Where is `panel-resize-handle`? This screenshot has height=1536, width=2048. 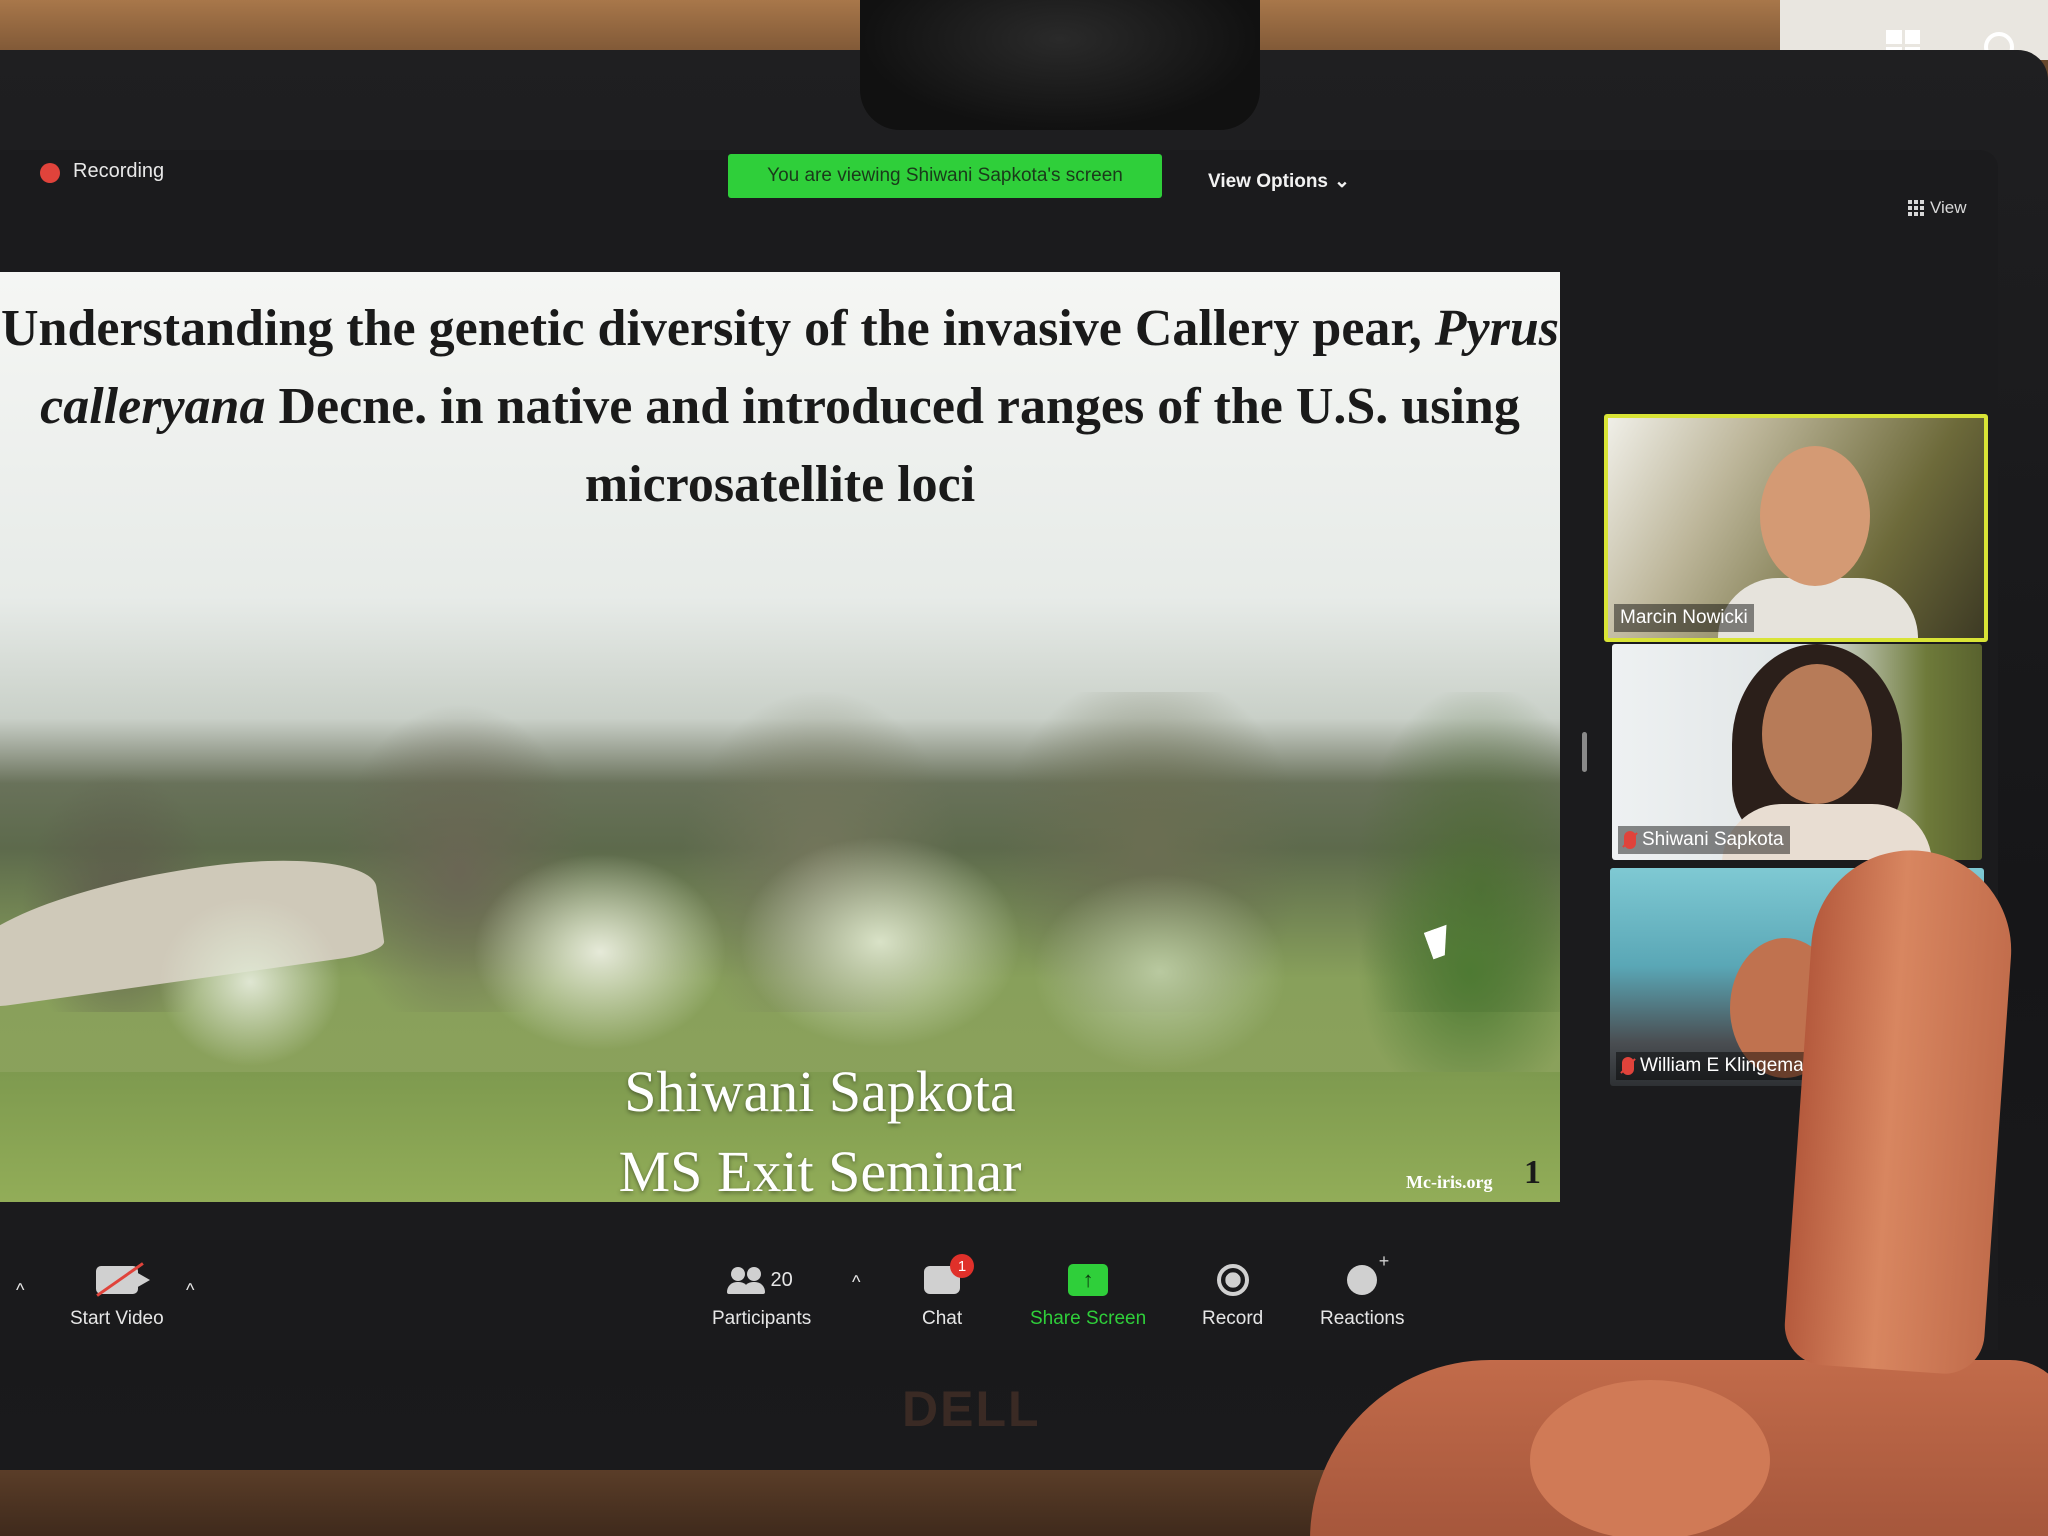
panel-resize-handle is located at coordinates (1584, 752).